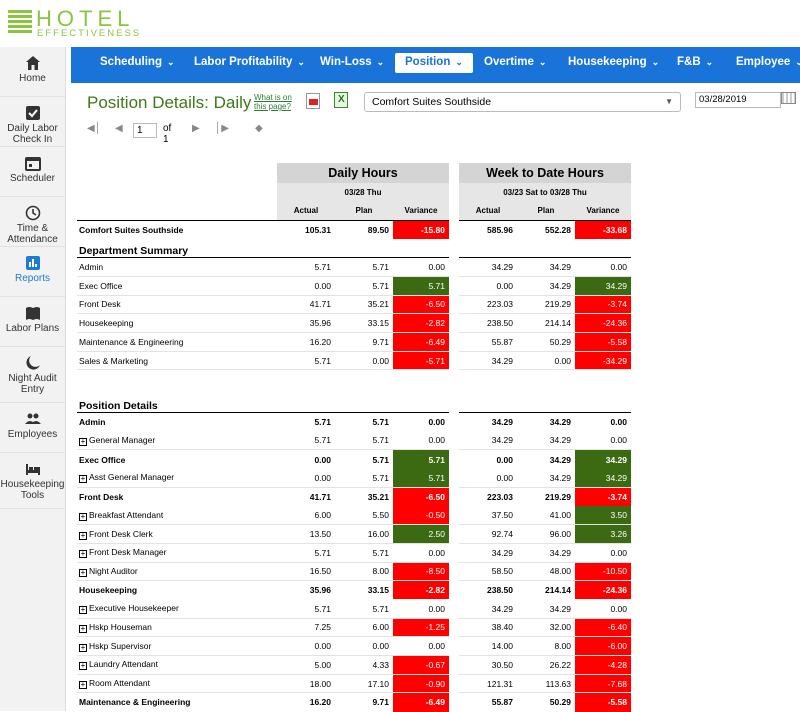  Describe the element at coordinates (177, 516) in the screenshot. I see `row-label: + Breakfast Attendant` at that location.